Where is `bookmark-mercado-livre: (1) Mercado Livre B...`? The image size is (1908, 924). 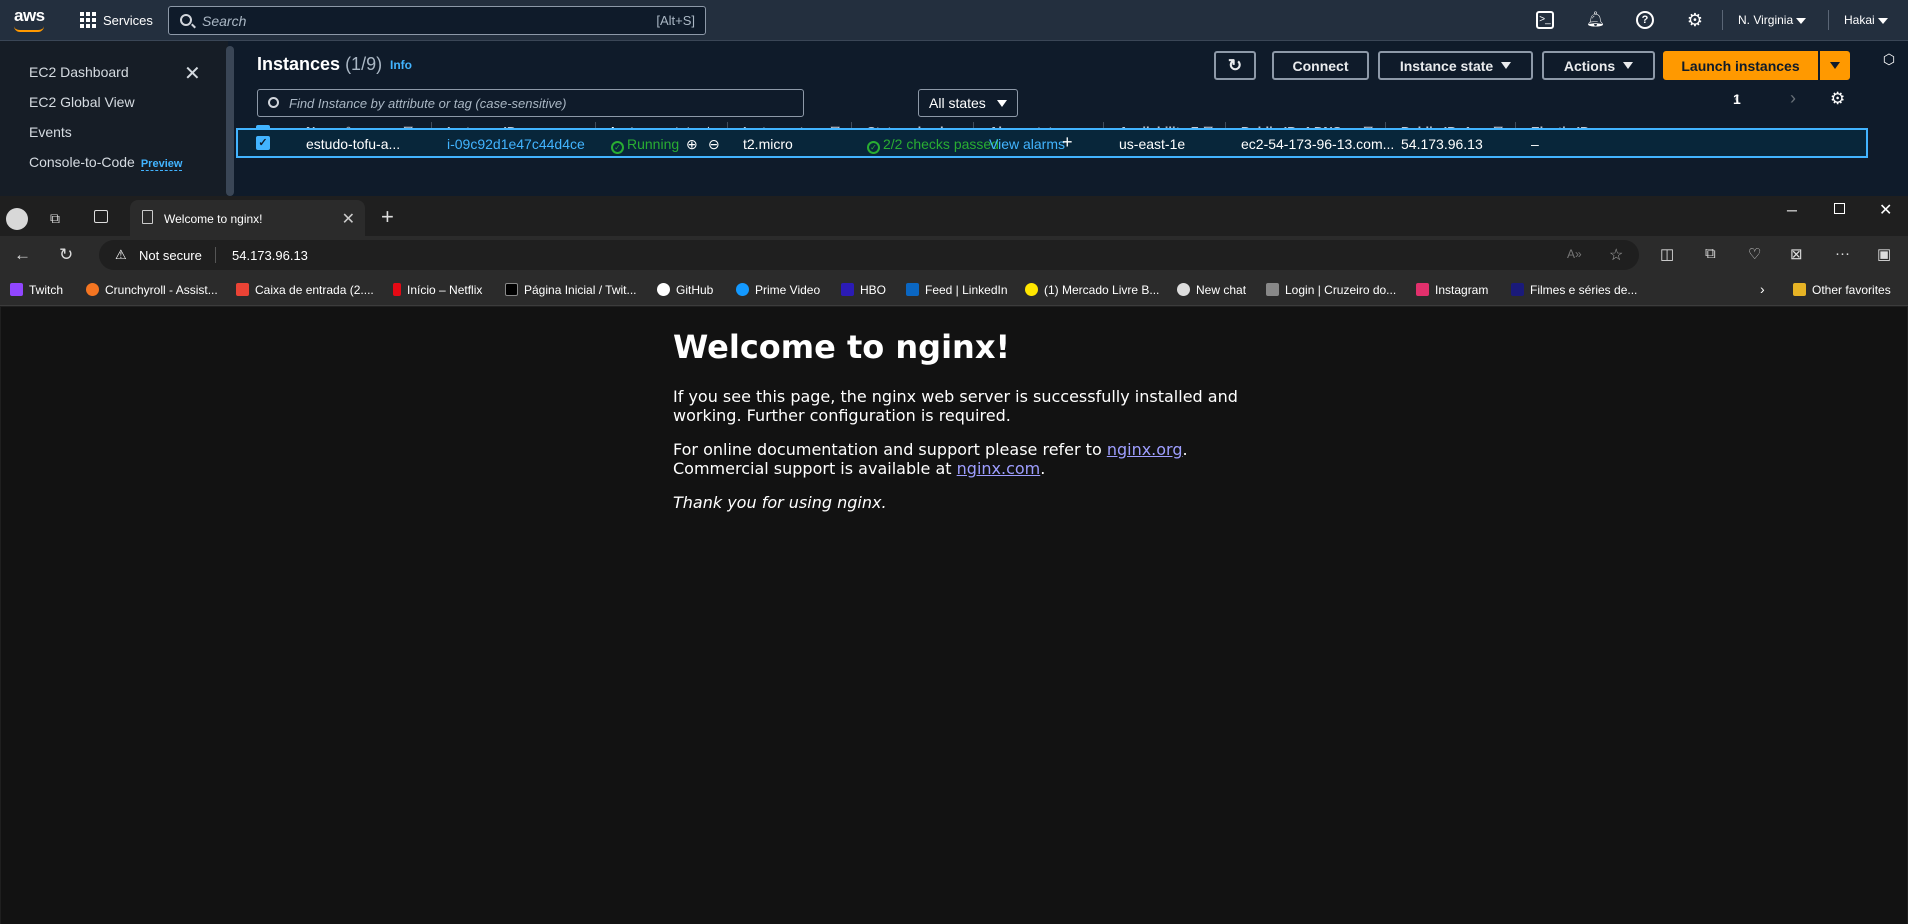
bookmark-mercado-livre: (1) Mercado Livre B... is located at coordinates (1092, 290).